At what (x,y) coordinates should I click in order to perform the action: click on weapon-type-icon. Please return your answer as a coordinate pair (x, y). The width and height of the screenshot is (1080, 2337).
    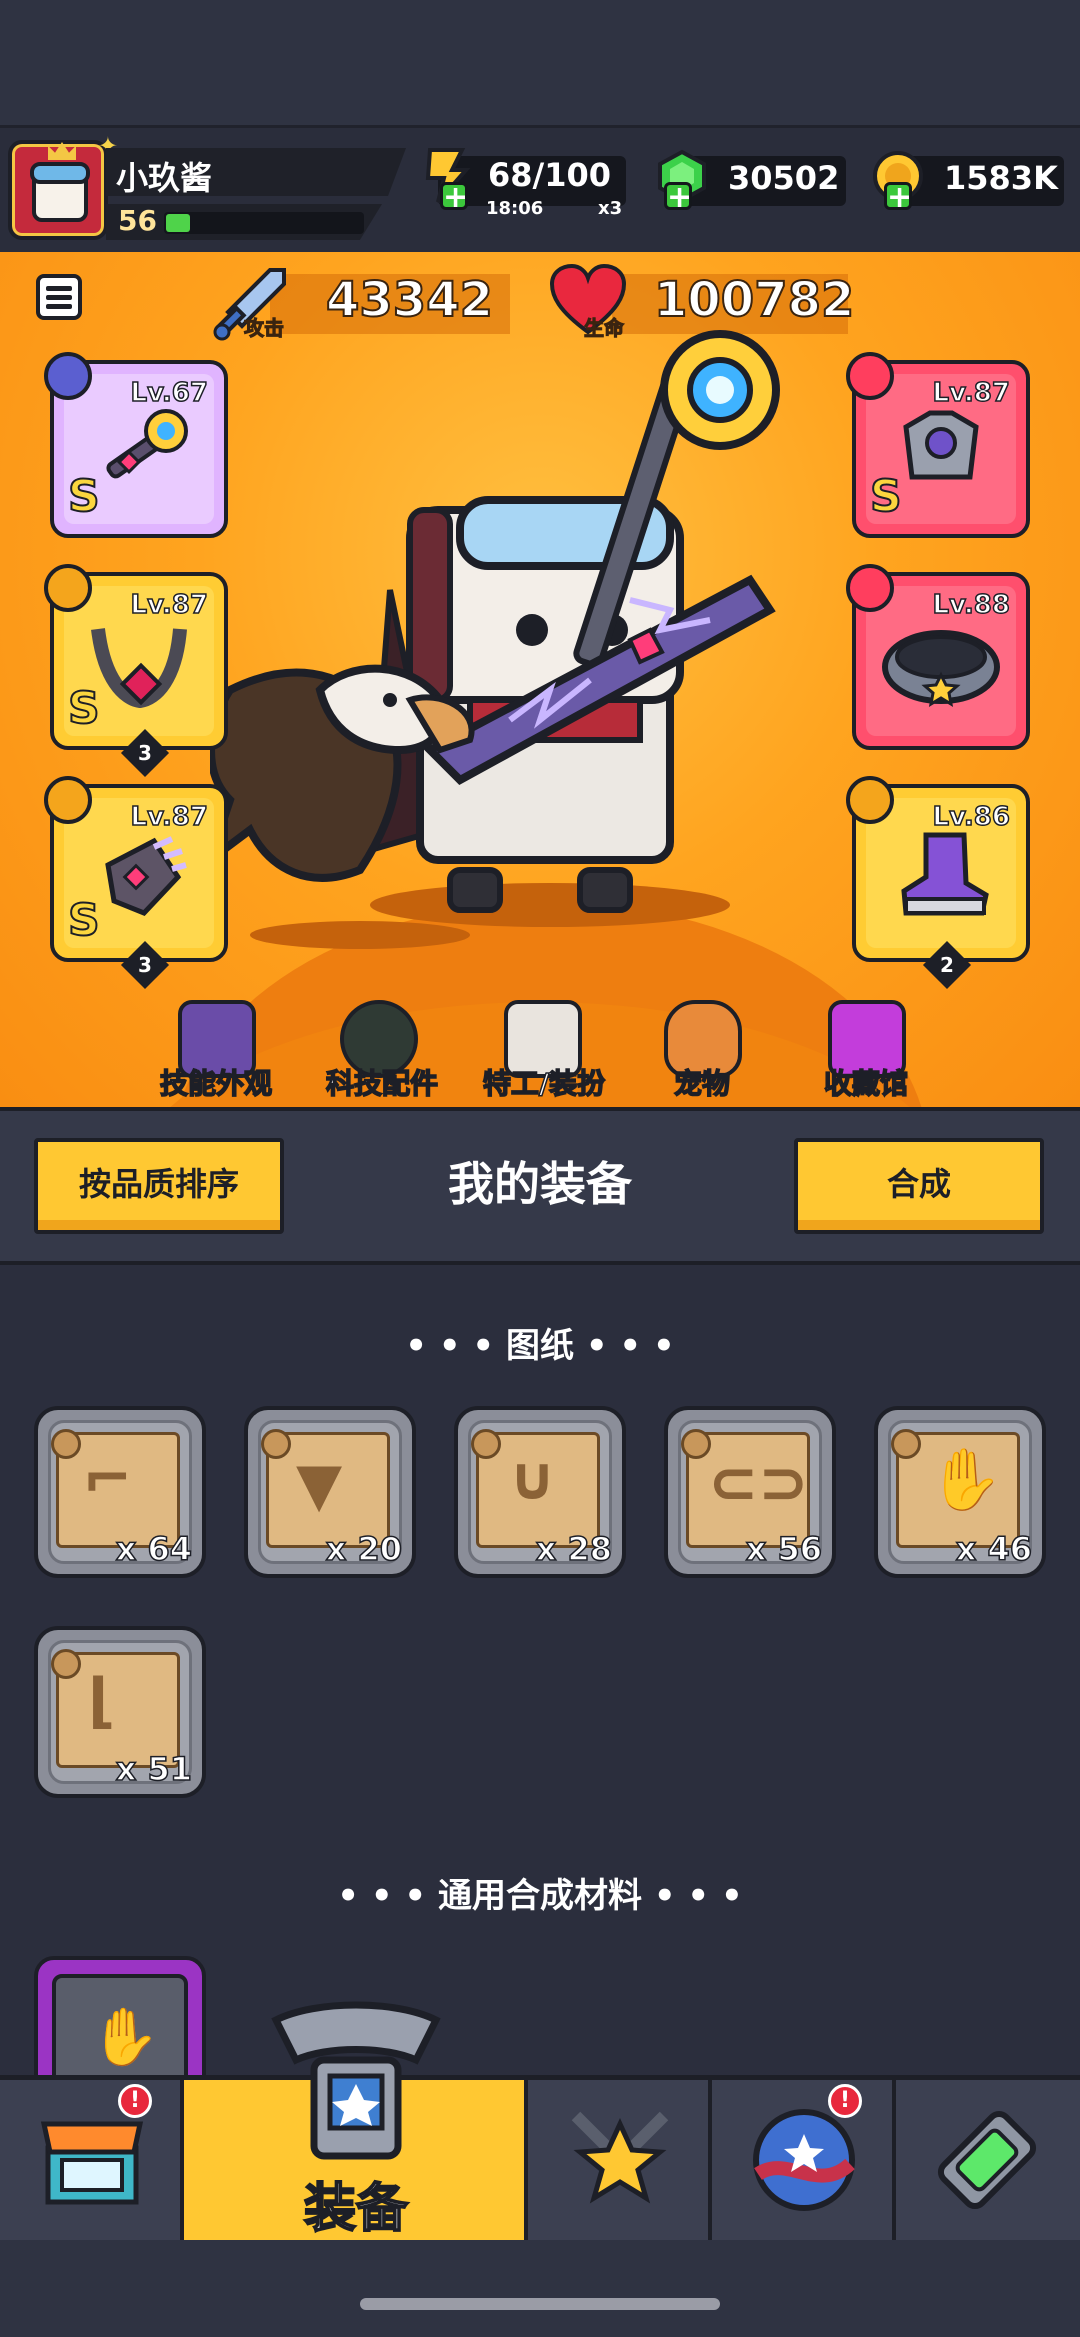
    Looking at the image, I should click on (68, 376).